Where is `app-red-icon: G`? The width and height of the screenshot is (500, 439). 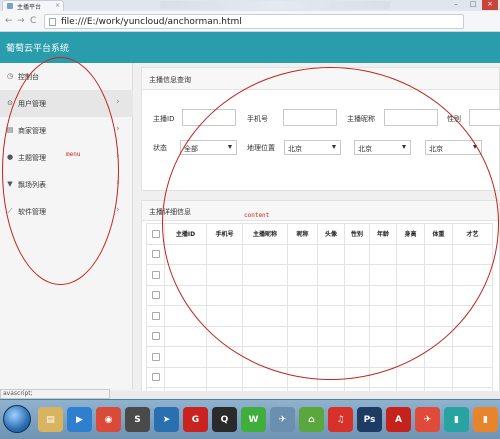 app-red-icon: G is located at coordinates (195, 419).